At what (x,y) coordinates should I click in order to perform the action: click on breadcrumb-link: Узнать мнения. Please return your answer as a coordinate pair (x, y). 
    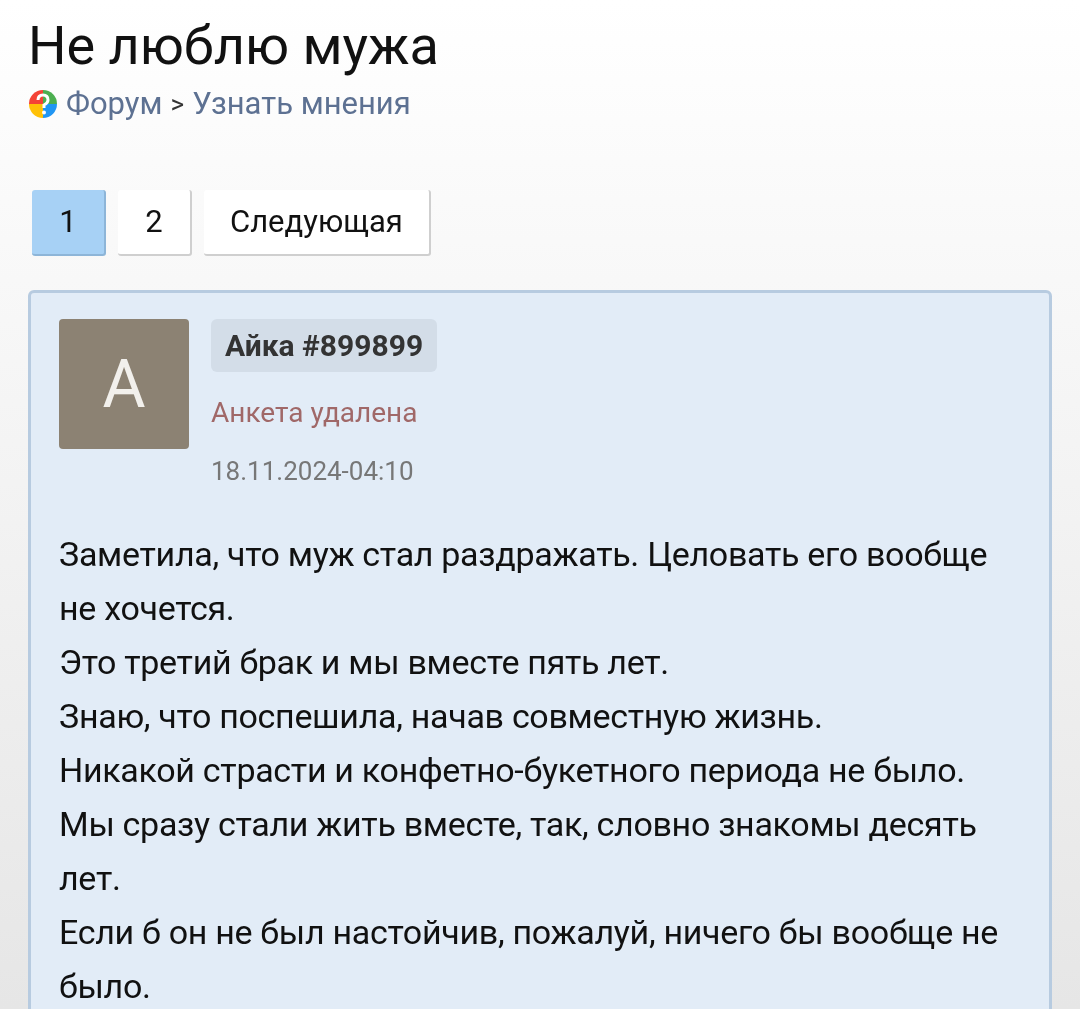
    Looking at the image, I should click on (301, 104).